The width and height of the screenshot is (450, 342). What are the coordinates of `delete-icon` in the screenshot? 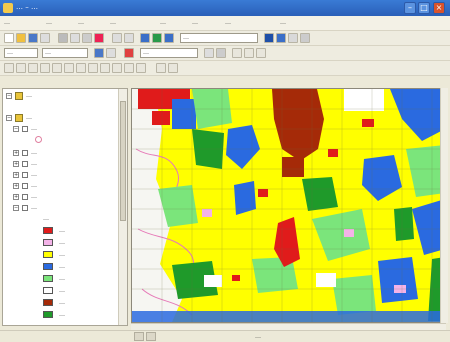 It's located at (99, 38).